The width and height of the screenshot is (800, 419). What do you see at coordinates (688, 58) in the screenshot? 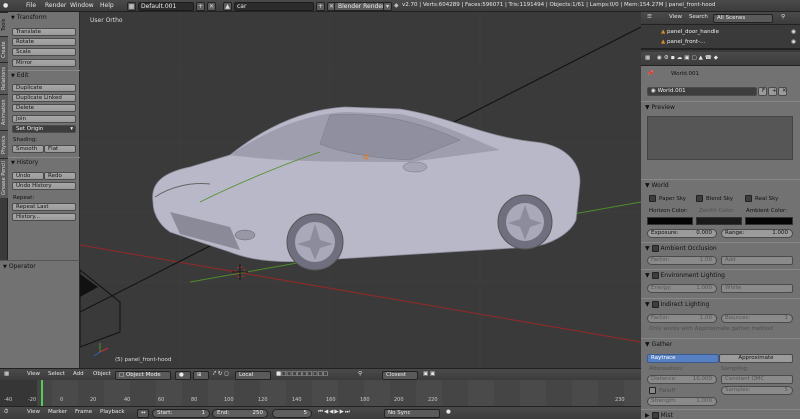
I see `properties-context-icons: ◉⚙◾☁▣▢▲☎◆` at bounding box center [688, 58].